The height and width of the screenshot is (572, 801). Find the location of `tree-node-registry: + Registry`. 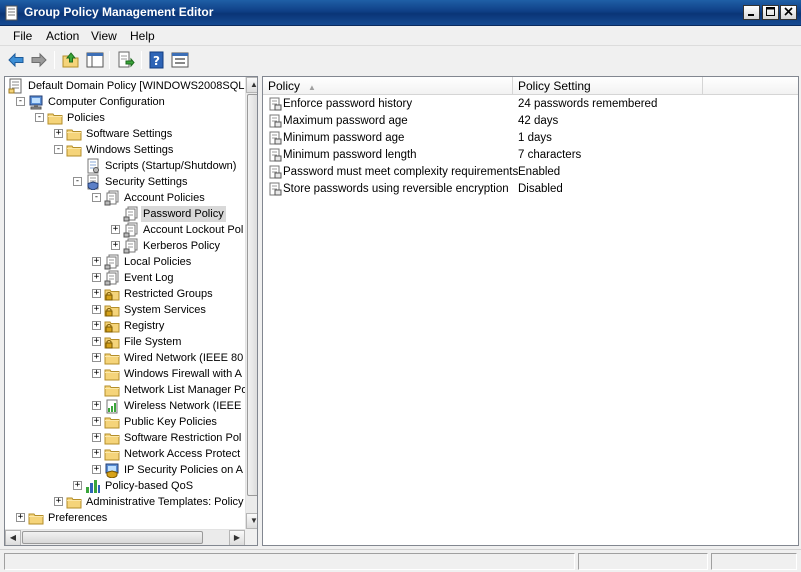

tree-node-registry: + Registry is located at coordinates (125, 326).